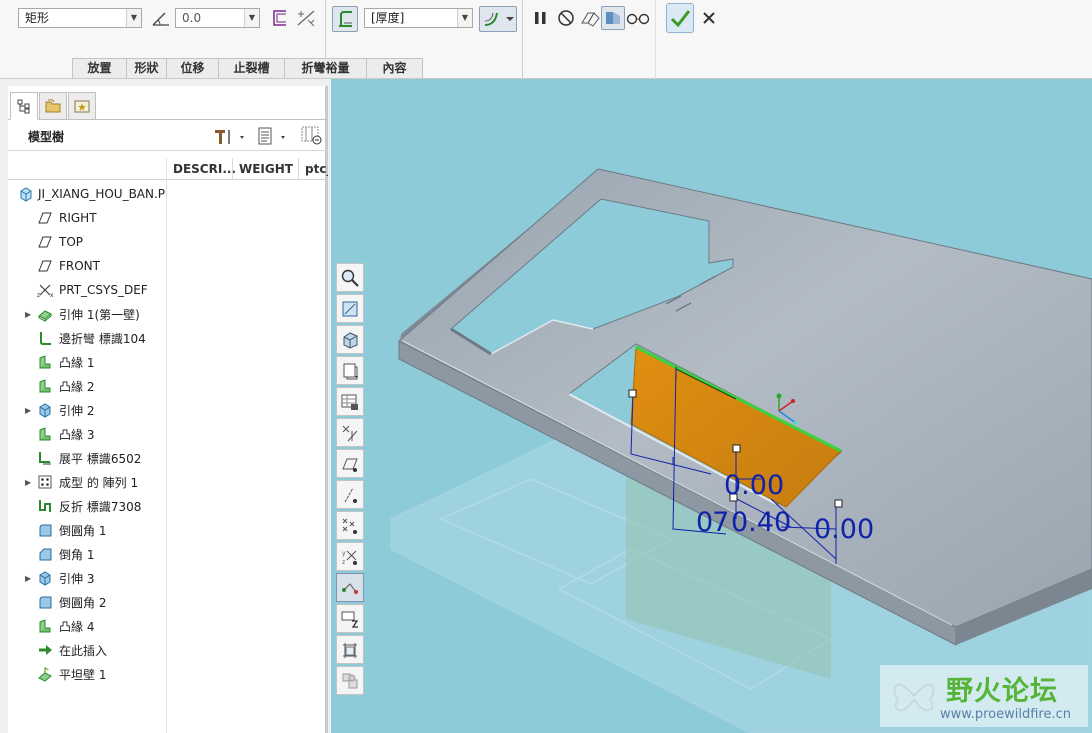 This screenshot has width=1092, height=733. Describe the element at coordinates (306, 18) in the screenshot. I see `flip-direction-icon` at that location.